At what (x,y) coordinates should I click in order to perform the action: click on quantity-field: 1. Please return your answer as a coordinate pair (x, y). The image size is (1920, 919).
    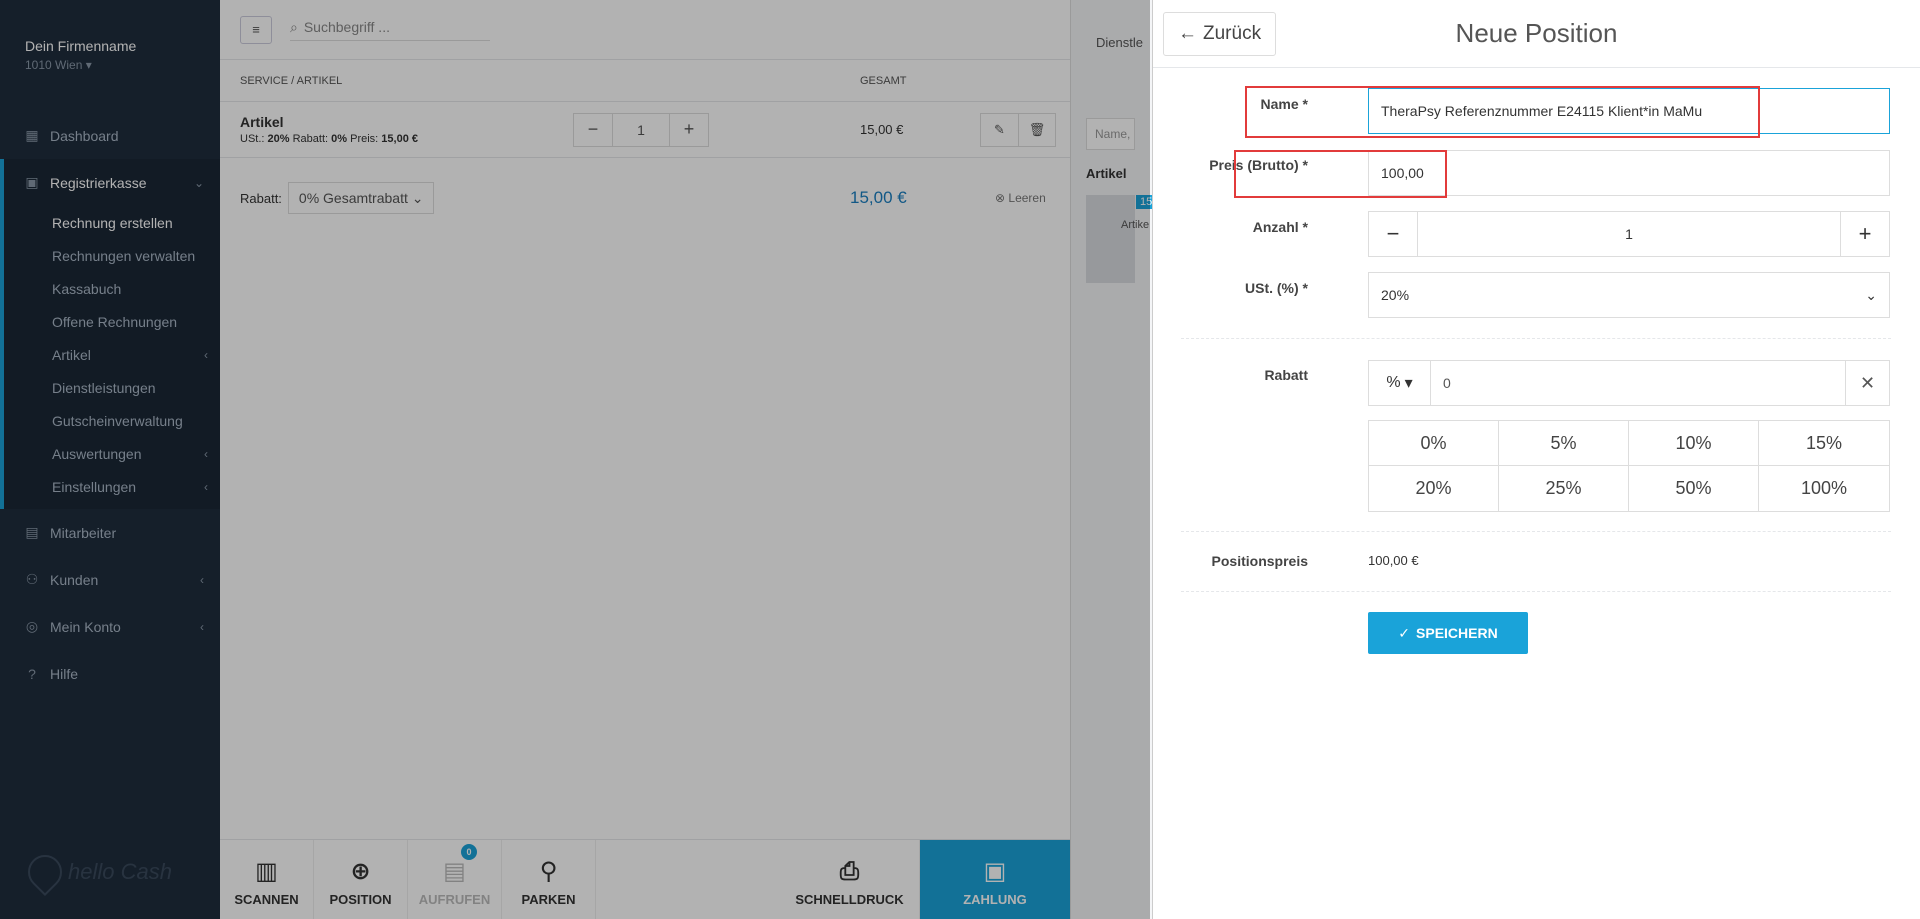
    Looking at the image, I should click on (1629, 234).